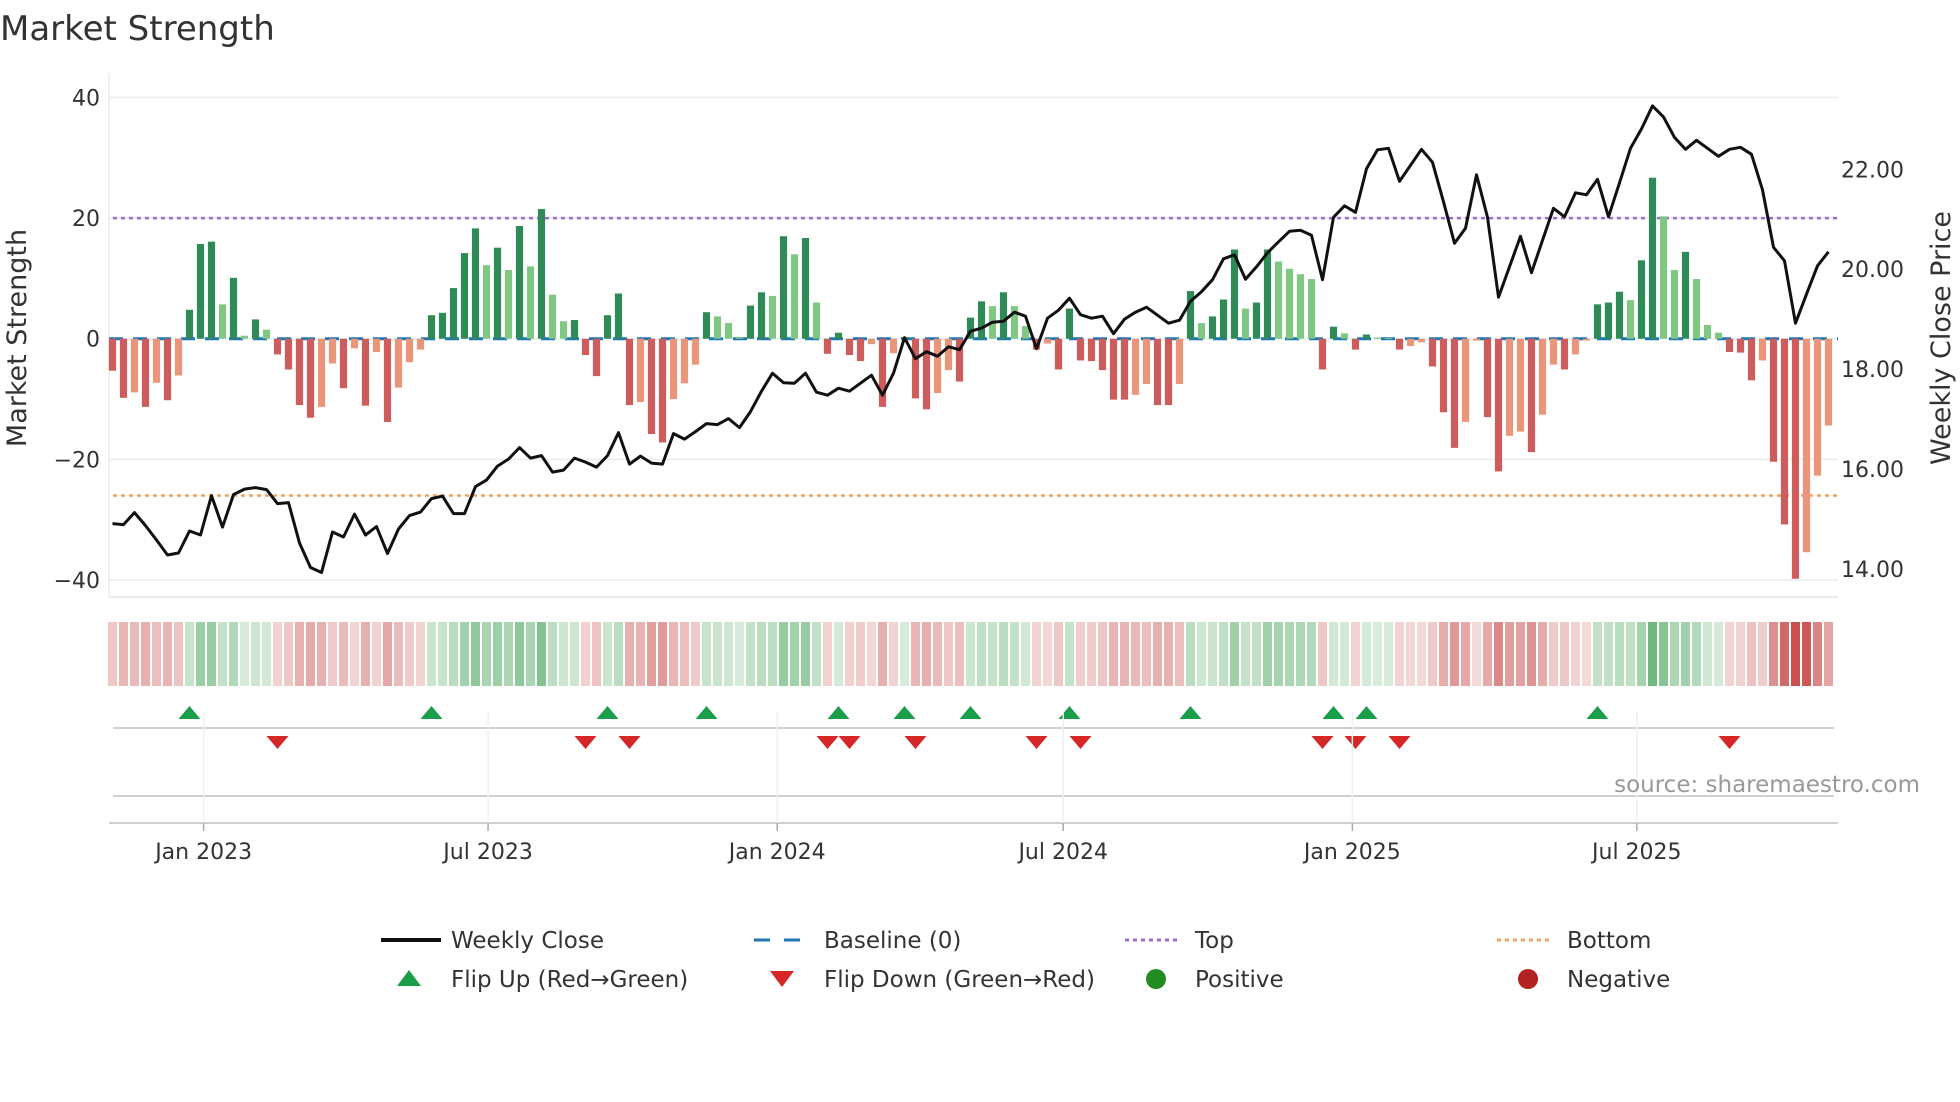 This screenshot has height=1102, width=1960. Describe the element at coordinates (492, 941) in the screenshot. I see `legend-item-close: Weekly Close` at that location.